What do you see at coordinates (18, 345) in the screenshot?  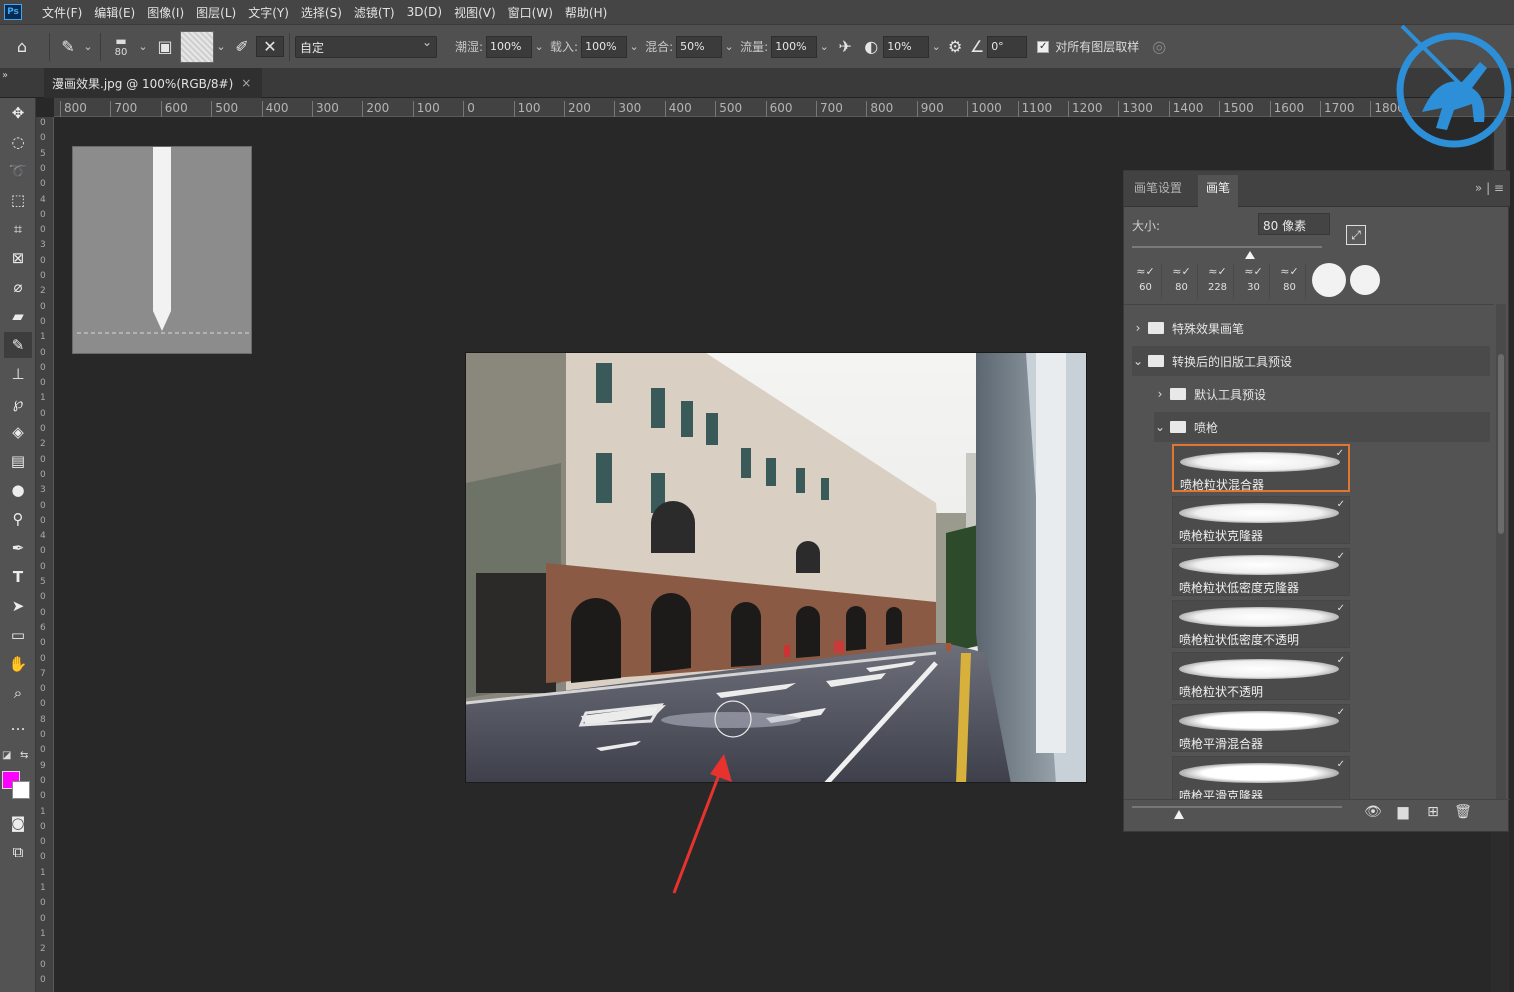 I see `brush-tool-icon: ✎` at bounding box center [18, 345].